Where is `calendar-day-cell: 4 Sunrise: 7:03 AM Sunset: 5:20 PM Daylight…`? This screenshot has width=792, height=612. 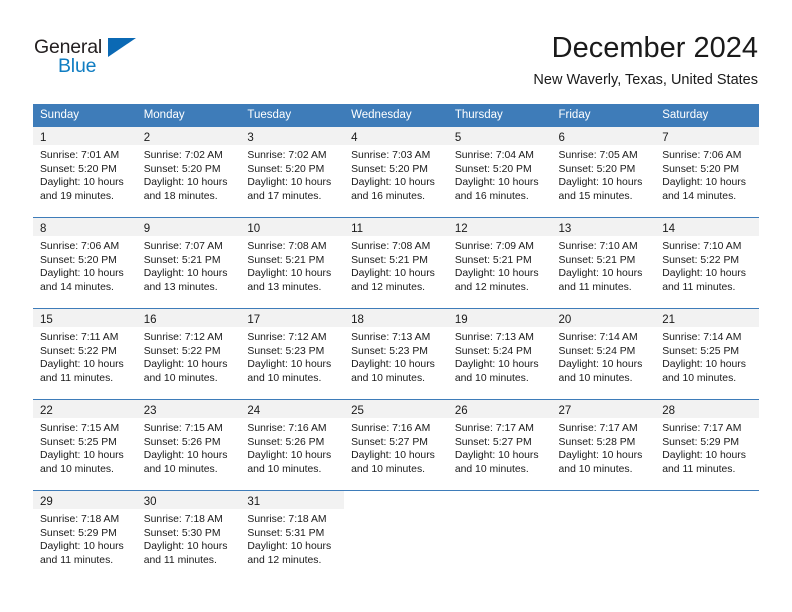 calendar-day-cell: 4 Sunrise: 7:03 AM Sunset: 5:20 PM Daylight… is located at coordinates (396, 172).